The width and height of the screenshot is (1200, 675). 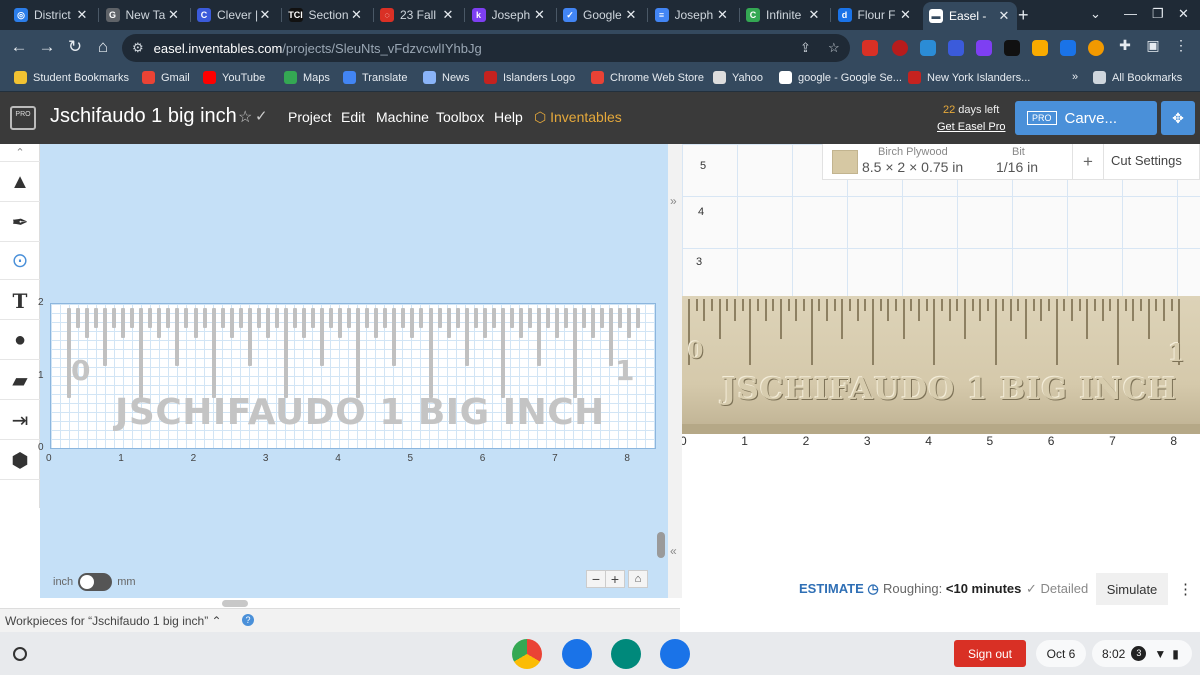 I want to click on icon-library-apple-icon: ●, so click(x=20, y=341).